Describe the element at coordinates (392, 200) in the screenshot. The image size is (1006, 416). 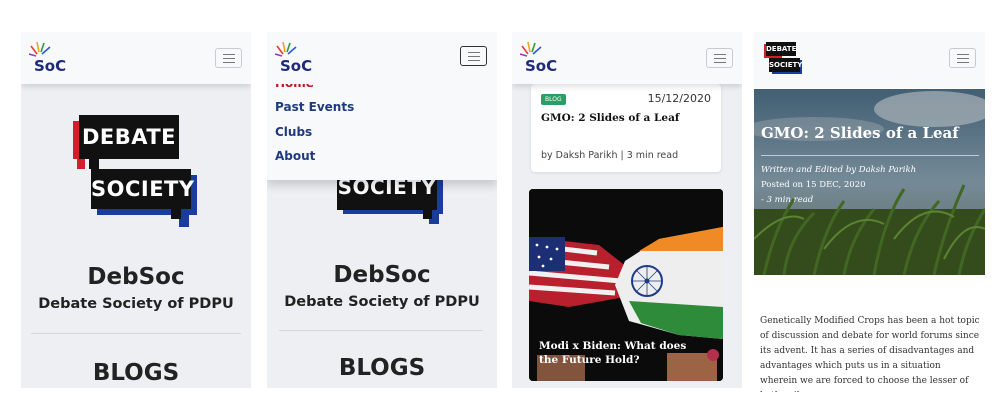
I see `debate-society-logo: SOCIETY` at that location.